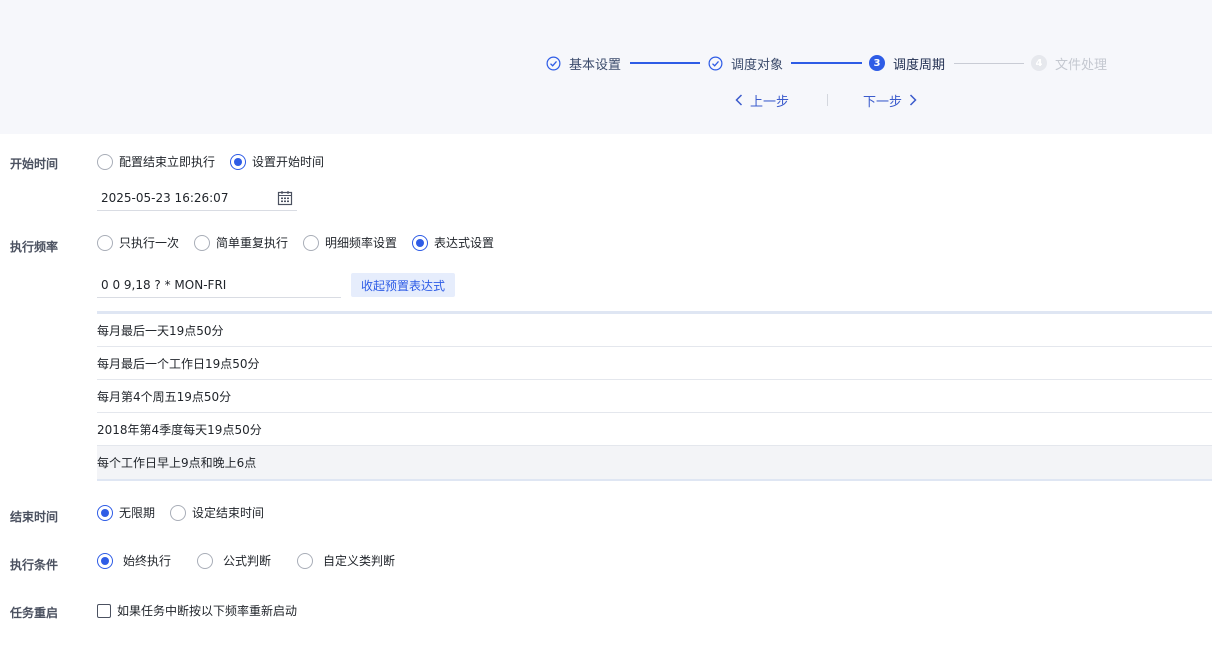 The height and width of the screenshot is (666, 1212). What do you see at coordinates (877, 63) in the screenshot?
I see `step-number-badge: 3` at bounding box center [877, 63].